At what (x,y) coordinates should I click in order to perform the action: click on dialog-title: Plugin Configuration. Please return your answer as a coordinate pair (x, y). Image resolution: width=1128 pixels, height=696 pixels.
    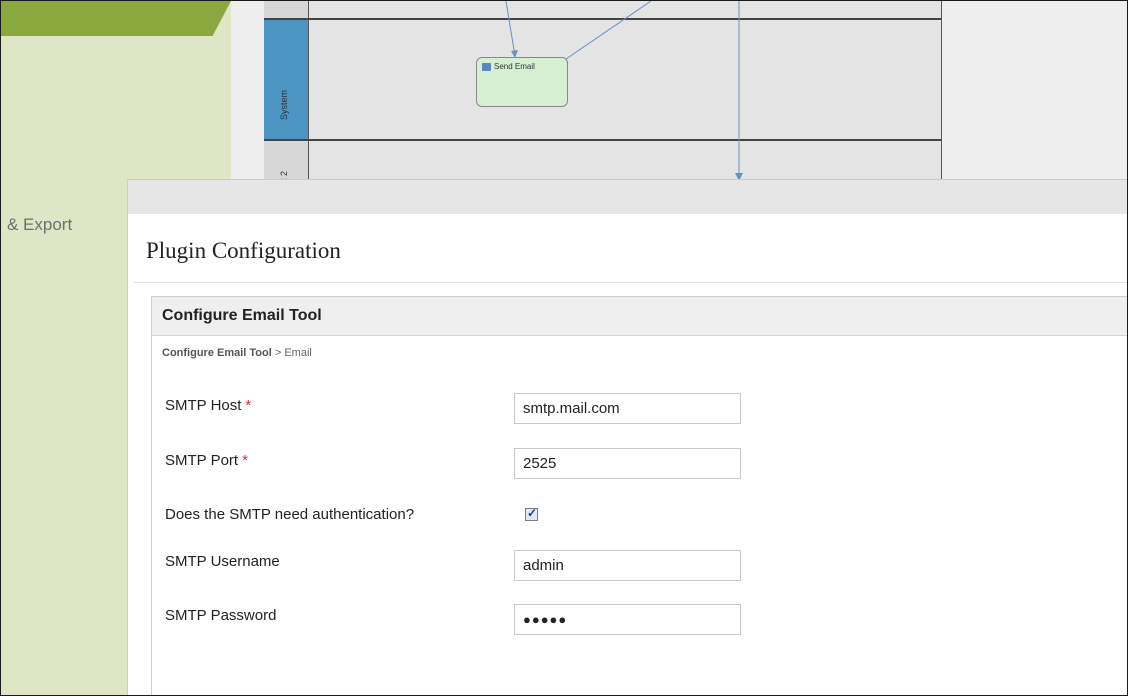
    Looking at the image, I should click on (243, 250).